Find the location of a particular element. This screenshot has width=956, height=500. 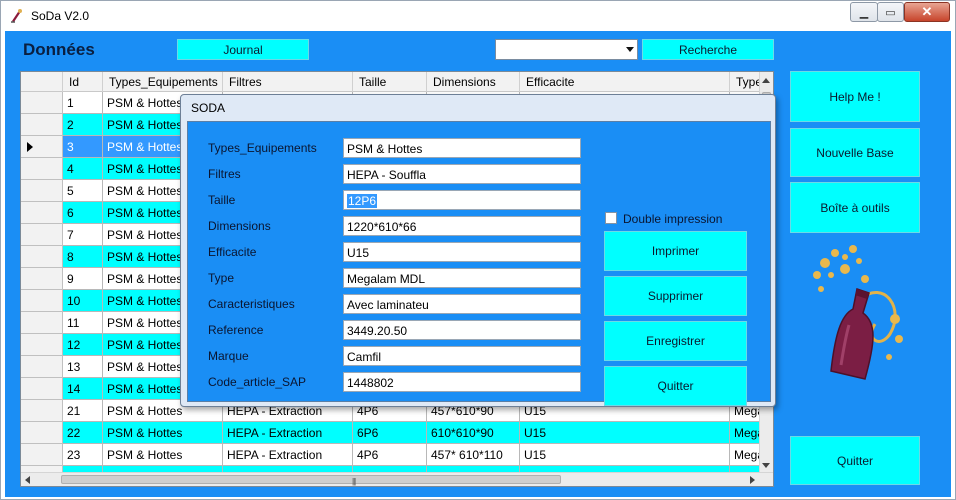

supprimer-button: Supprimer is located at coordinates (675, 296).